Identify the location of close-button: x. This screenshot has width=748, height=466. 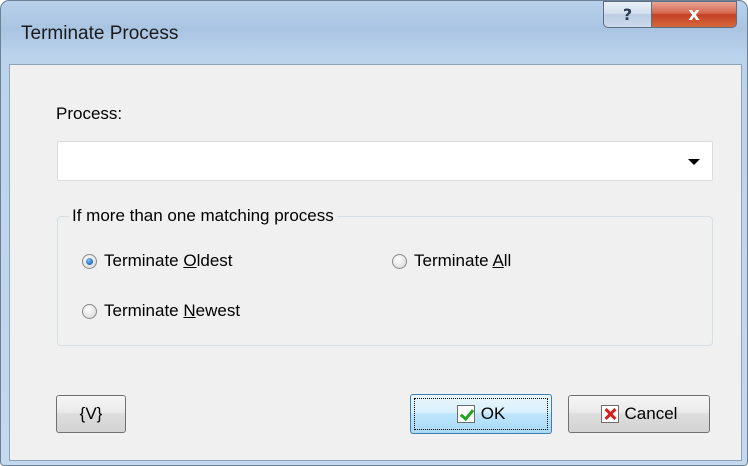
(694, 14).